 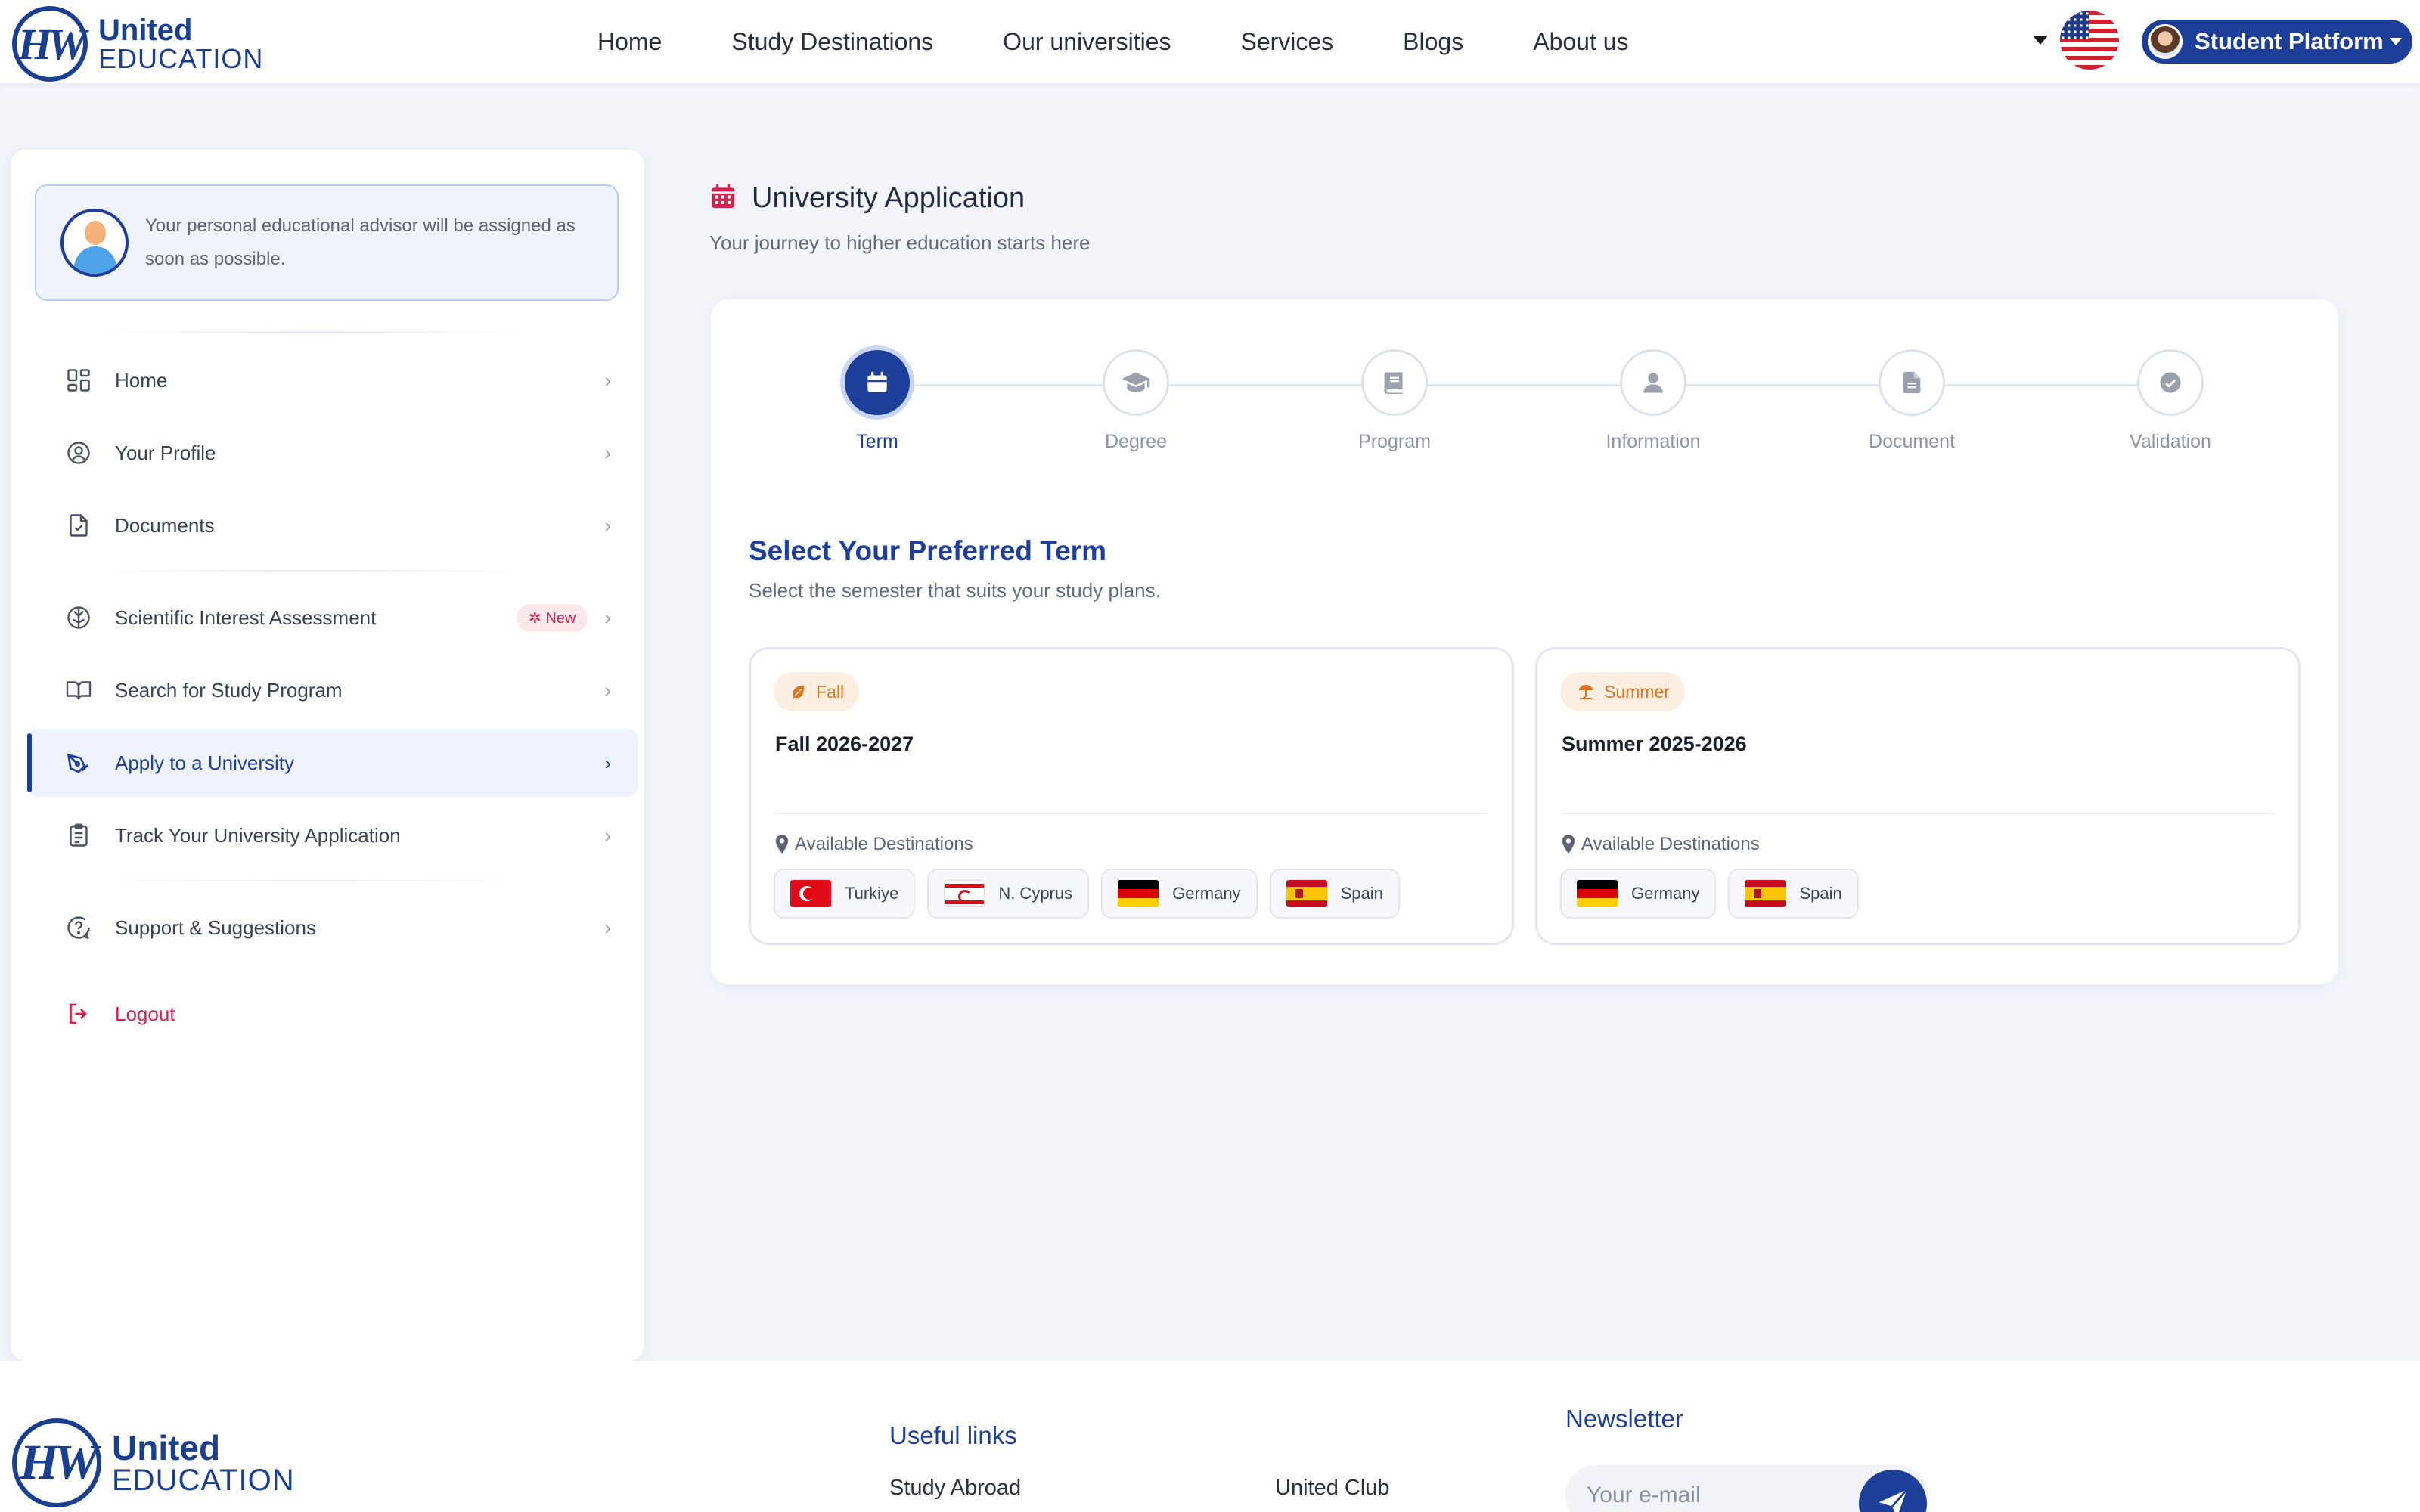 What do you see at coordinates (78, 928) in the screenshot?
I see `help-circle-icon` at bounding box center [78, 928].